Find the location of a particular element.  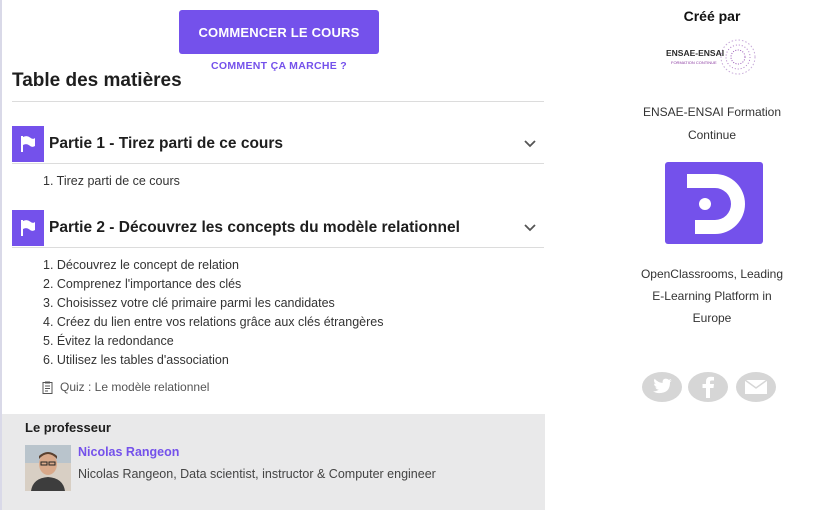

chapter-link: 1. Découvrez le concept de relation is located at coordinates (141, 265).